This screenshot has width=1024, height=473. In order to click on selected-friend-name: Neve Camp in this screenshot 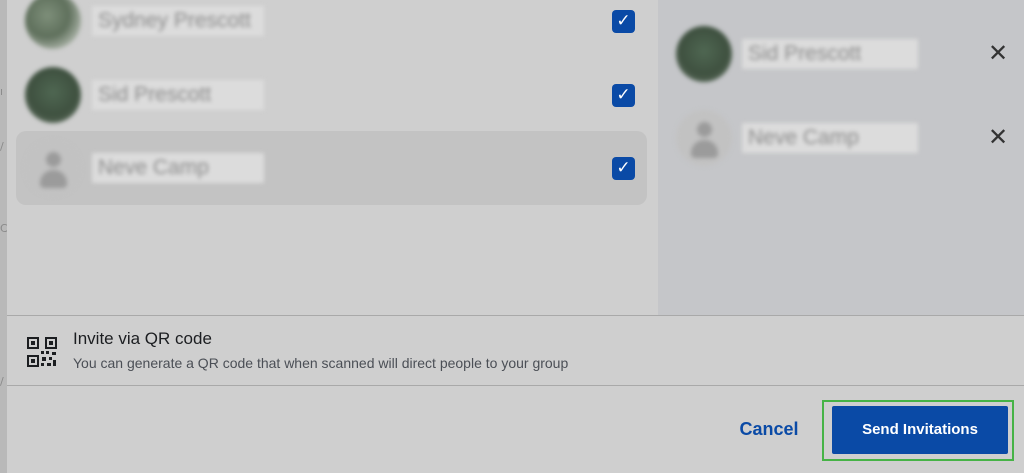, I will do `click(830, 138)`.